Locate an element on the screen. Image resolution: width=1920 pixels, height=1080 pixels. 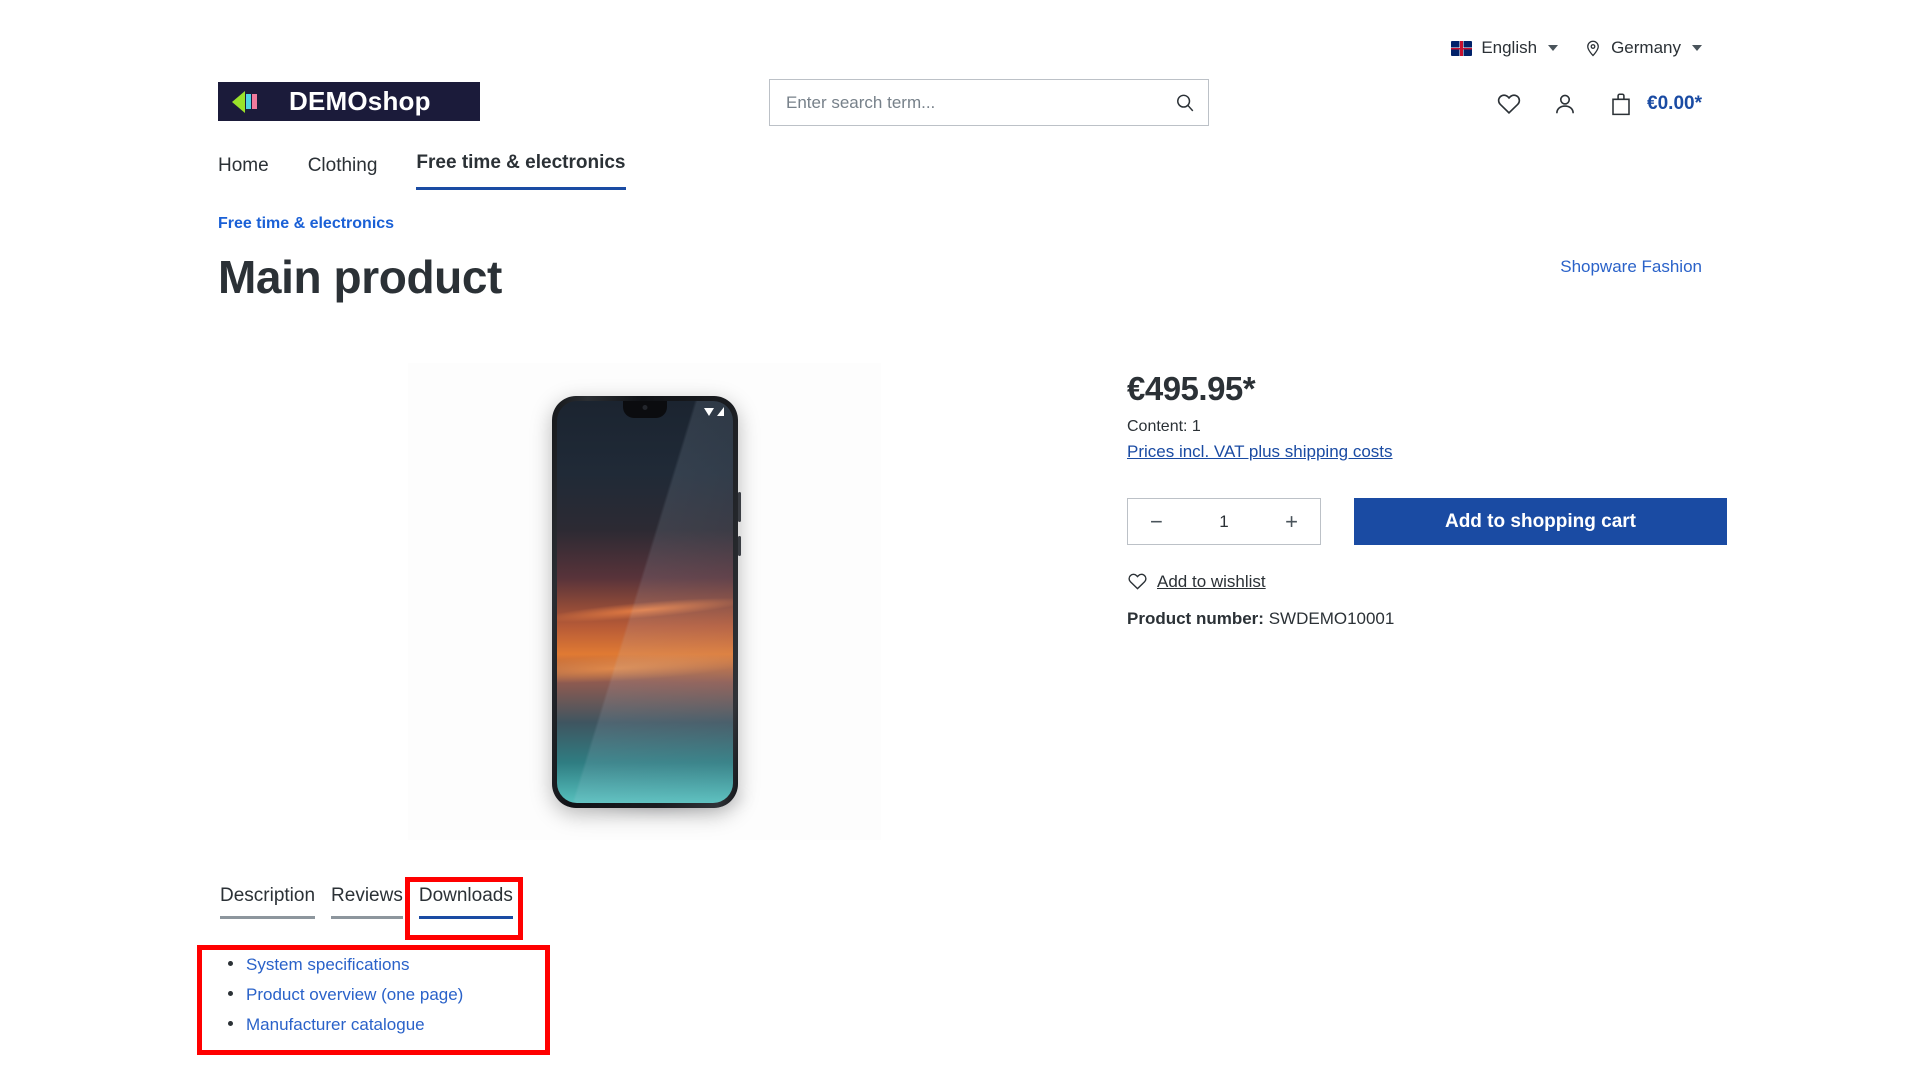
tab-reviews: Reviews is located at coordinates (367, 902).